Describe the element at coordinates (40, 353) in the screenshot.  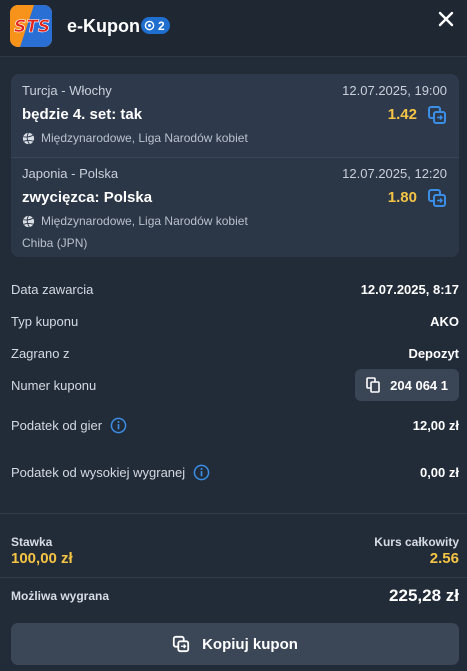
I see `source-label: Zagrano z` at that location.